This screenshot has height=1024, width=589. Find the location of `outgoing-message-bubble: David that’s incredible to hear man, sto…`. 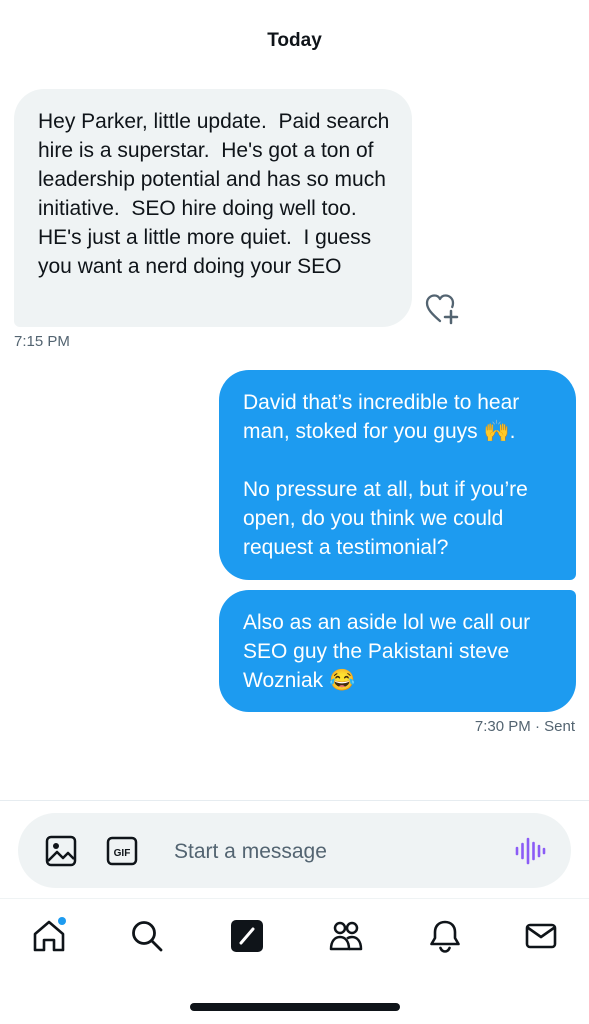

outgoing-message-bubble: David that’s incredible to hear man, sto… is located at coordinates (397, 475).